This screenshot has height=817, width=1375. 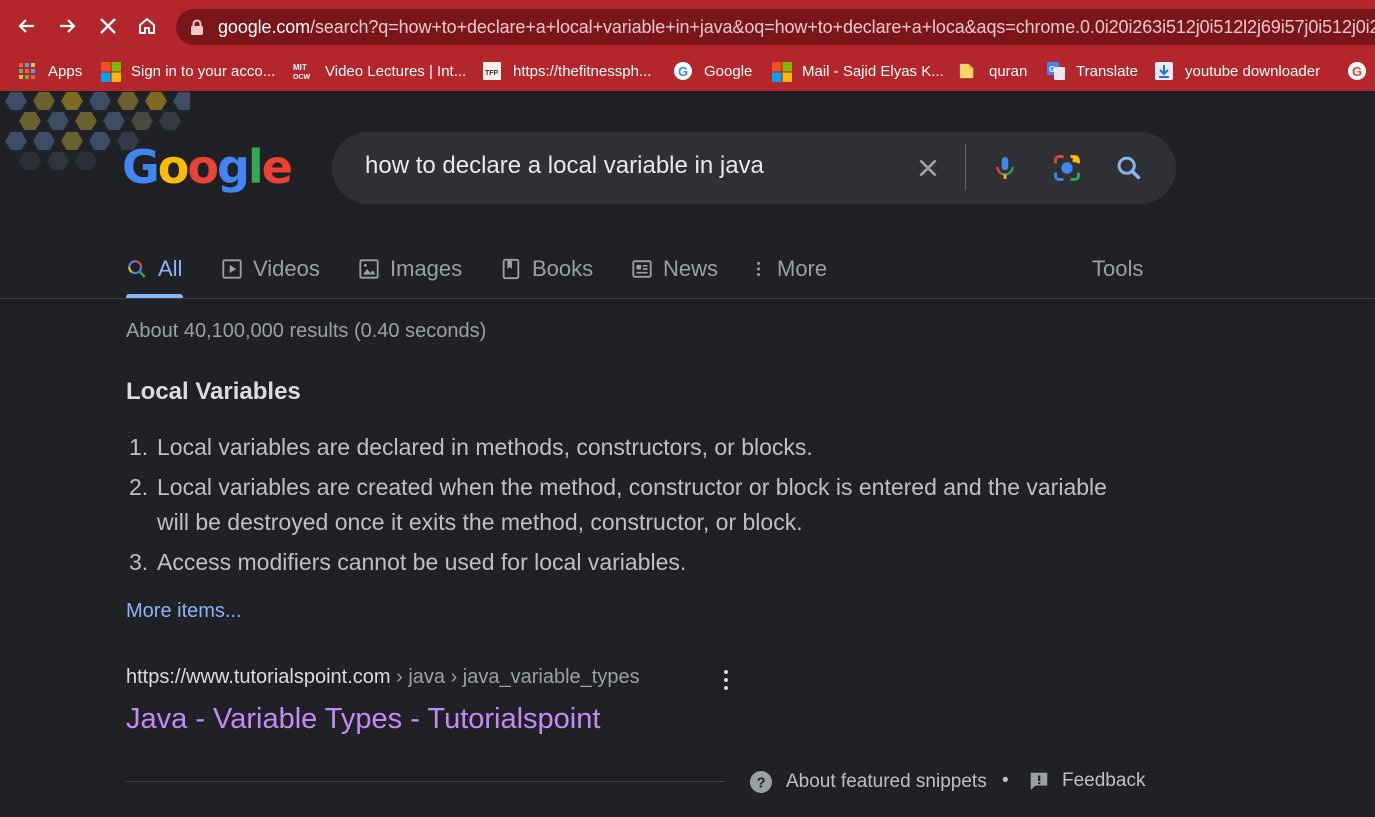 What do you see at coordinates (1104, 780) in the screenshot?
I see `feedback-label: Feedback` at bounding box center [1104, 780].